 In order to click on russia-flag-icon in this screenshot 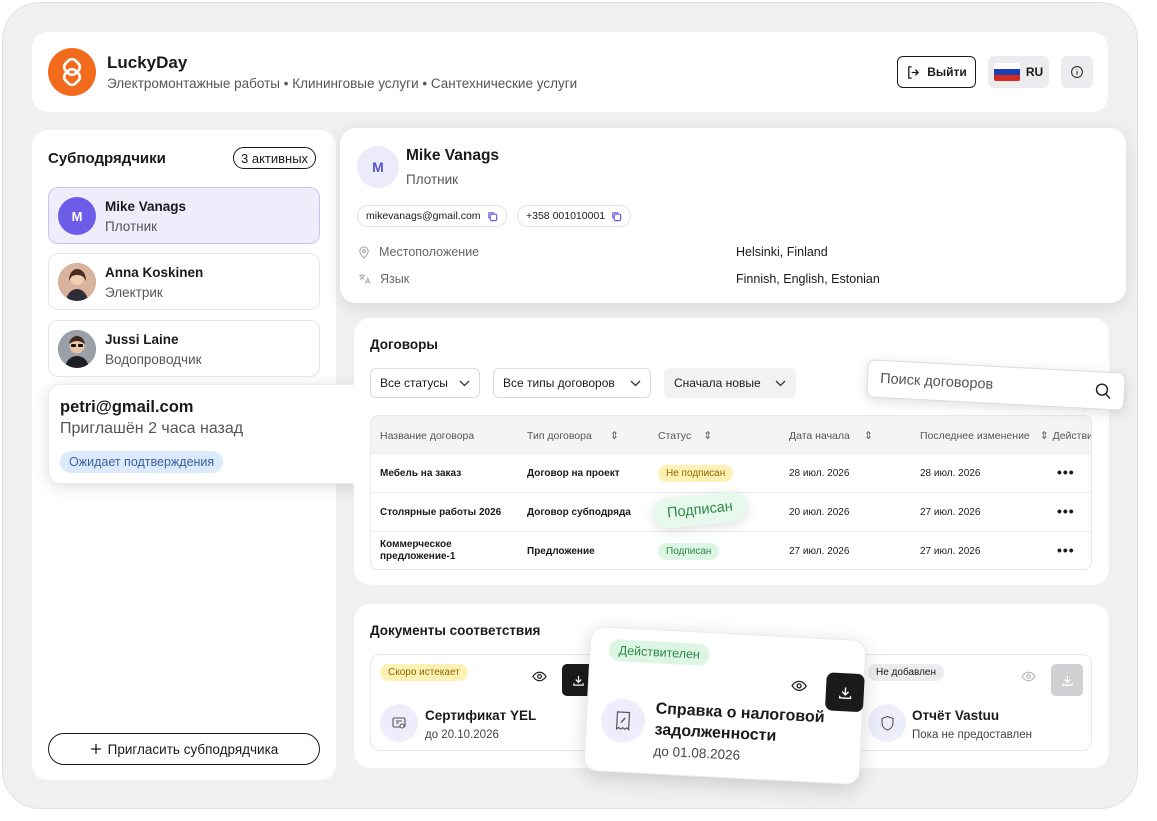, I will do `click(1006, 72)`.